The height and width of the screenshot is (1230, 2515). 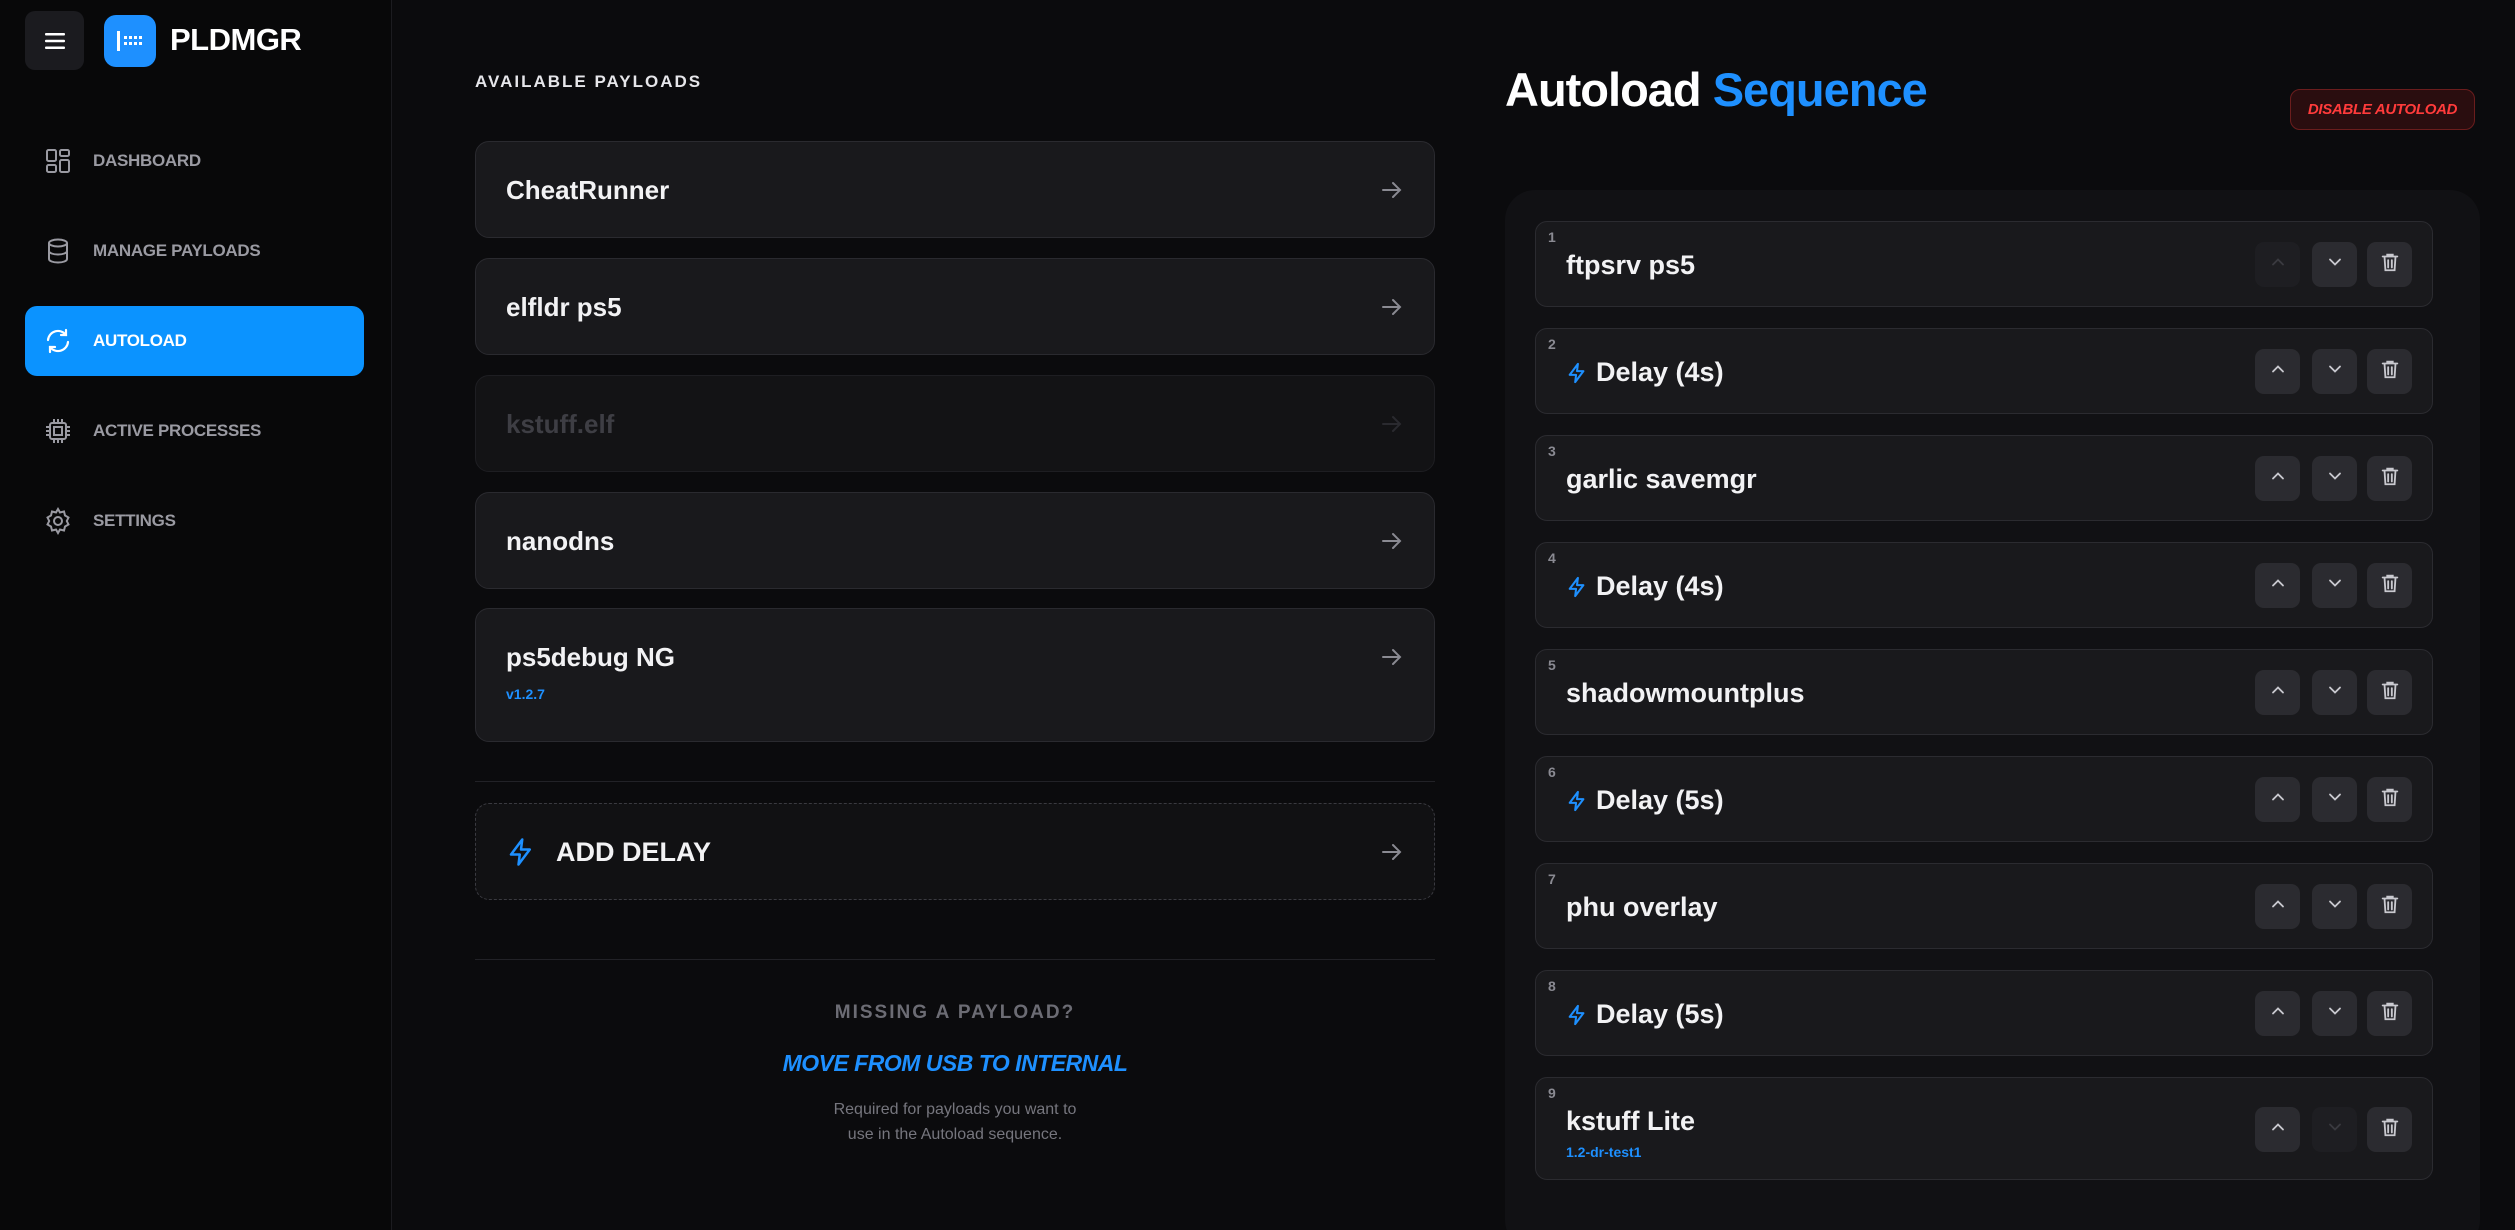 I want to click on title-main: Autoload, so click(x=1603, y=89).